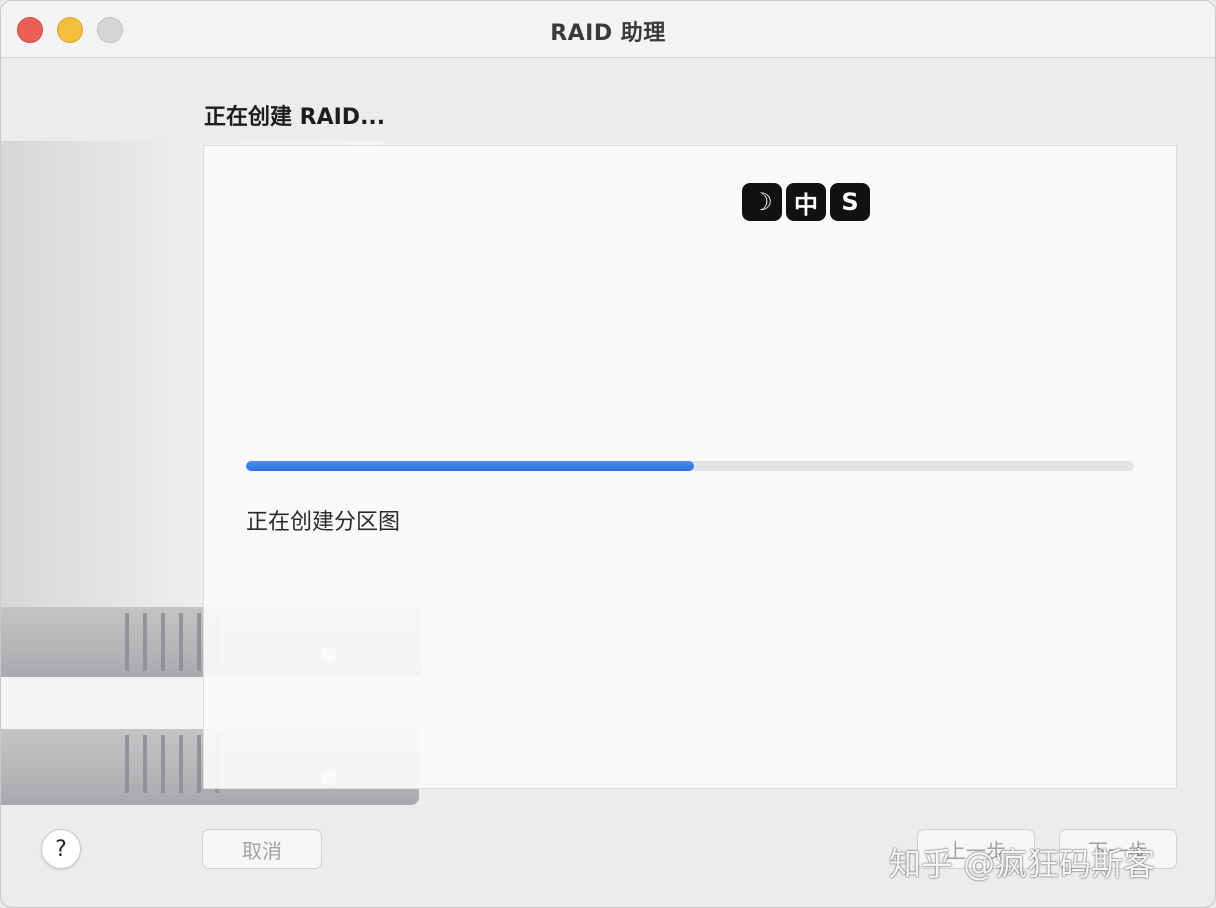 The width and height of the screenshot is (1216, 908). Describe the element at coordinates (262, 849) in the screenshot. I see `cancel-button: 取消` at that location.